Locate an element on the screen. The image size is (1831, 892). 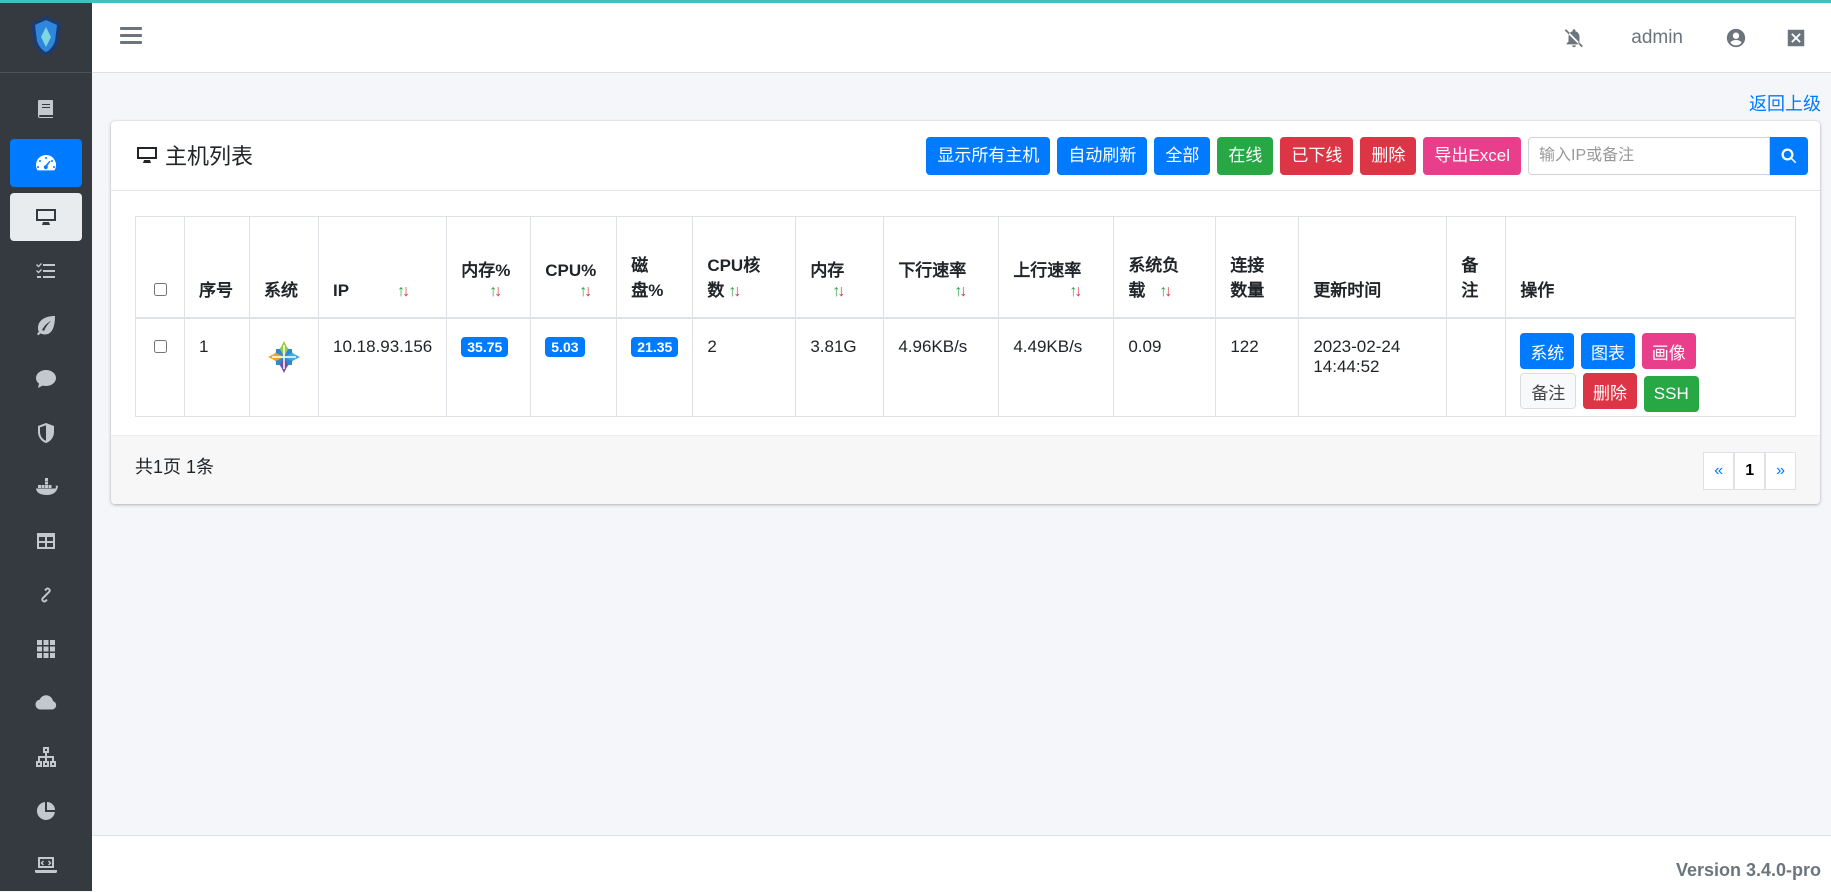
laptop-code-icon is located at coordinates (46, 865).